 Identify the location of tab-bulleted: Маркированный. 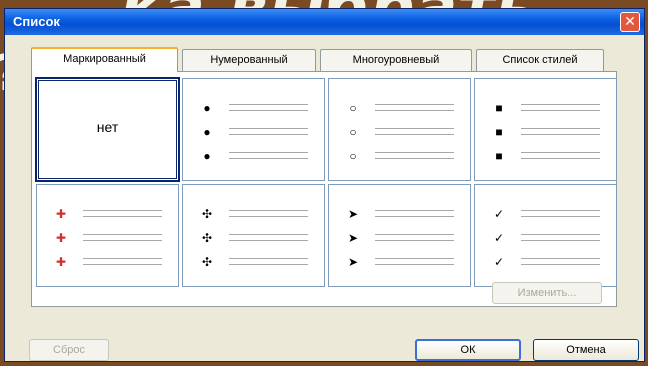
(104, 59).